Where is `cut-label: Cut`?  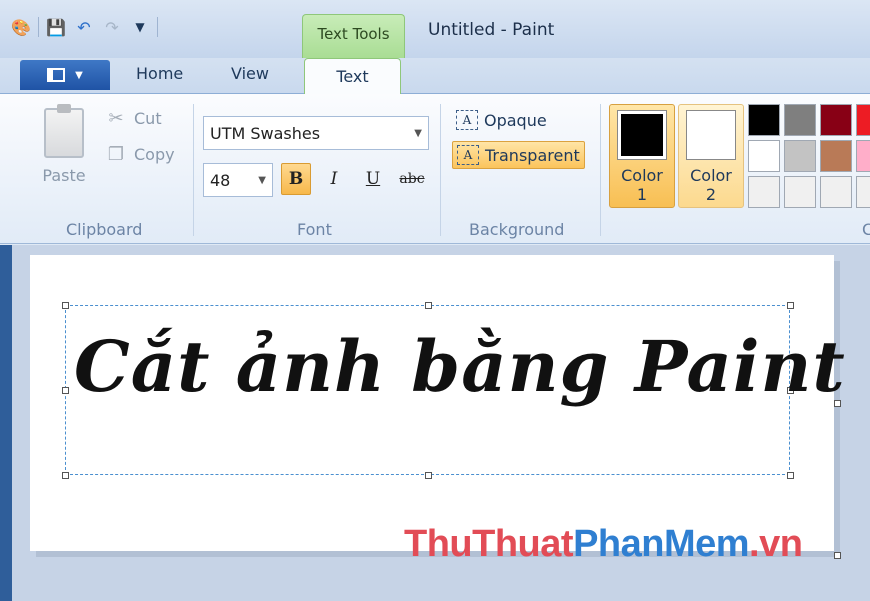
cut-label: Cut is located at coordinates (148, 118).